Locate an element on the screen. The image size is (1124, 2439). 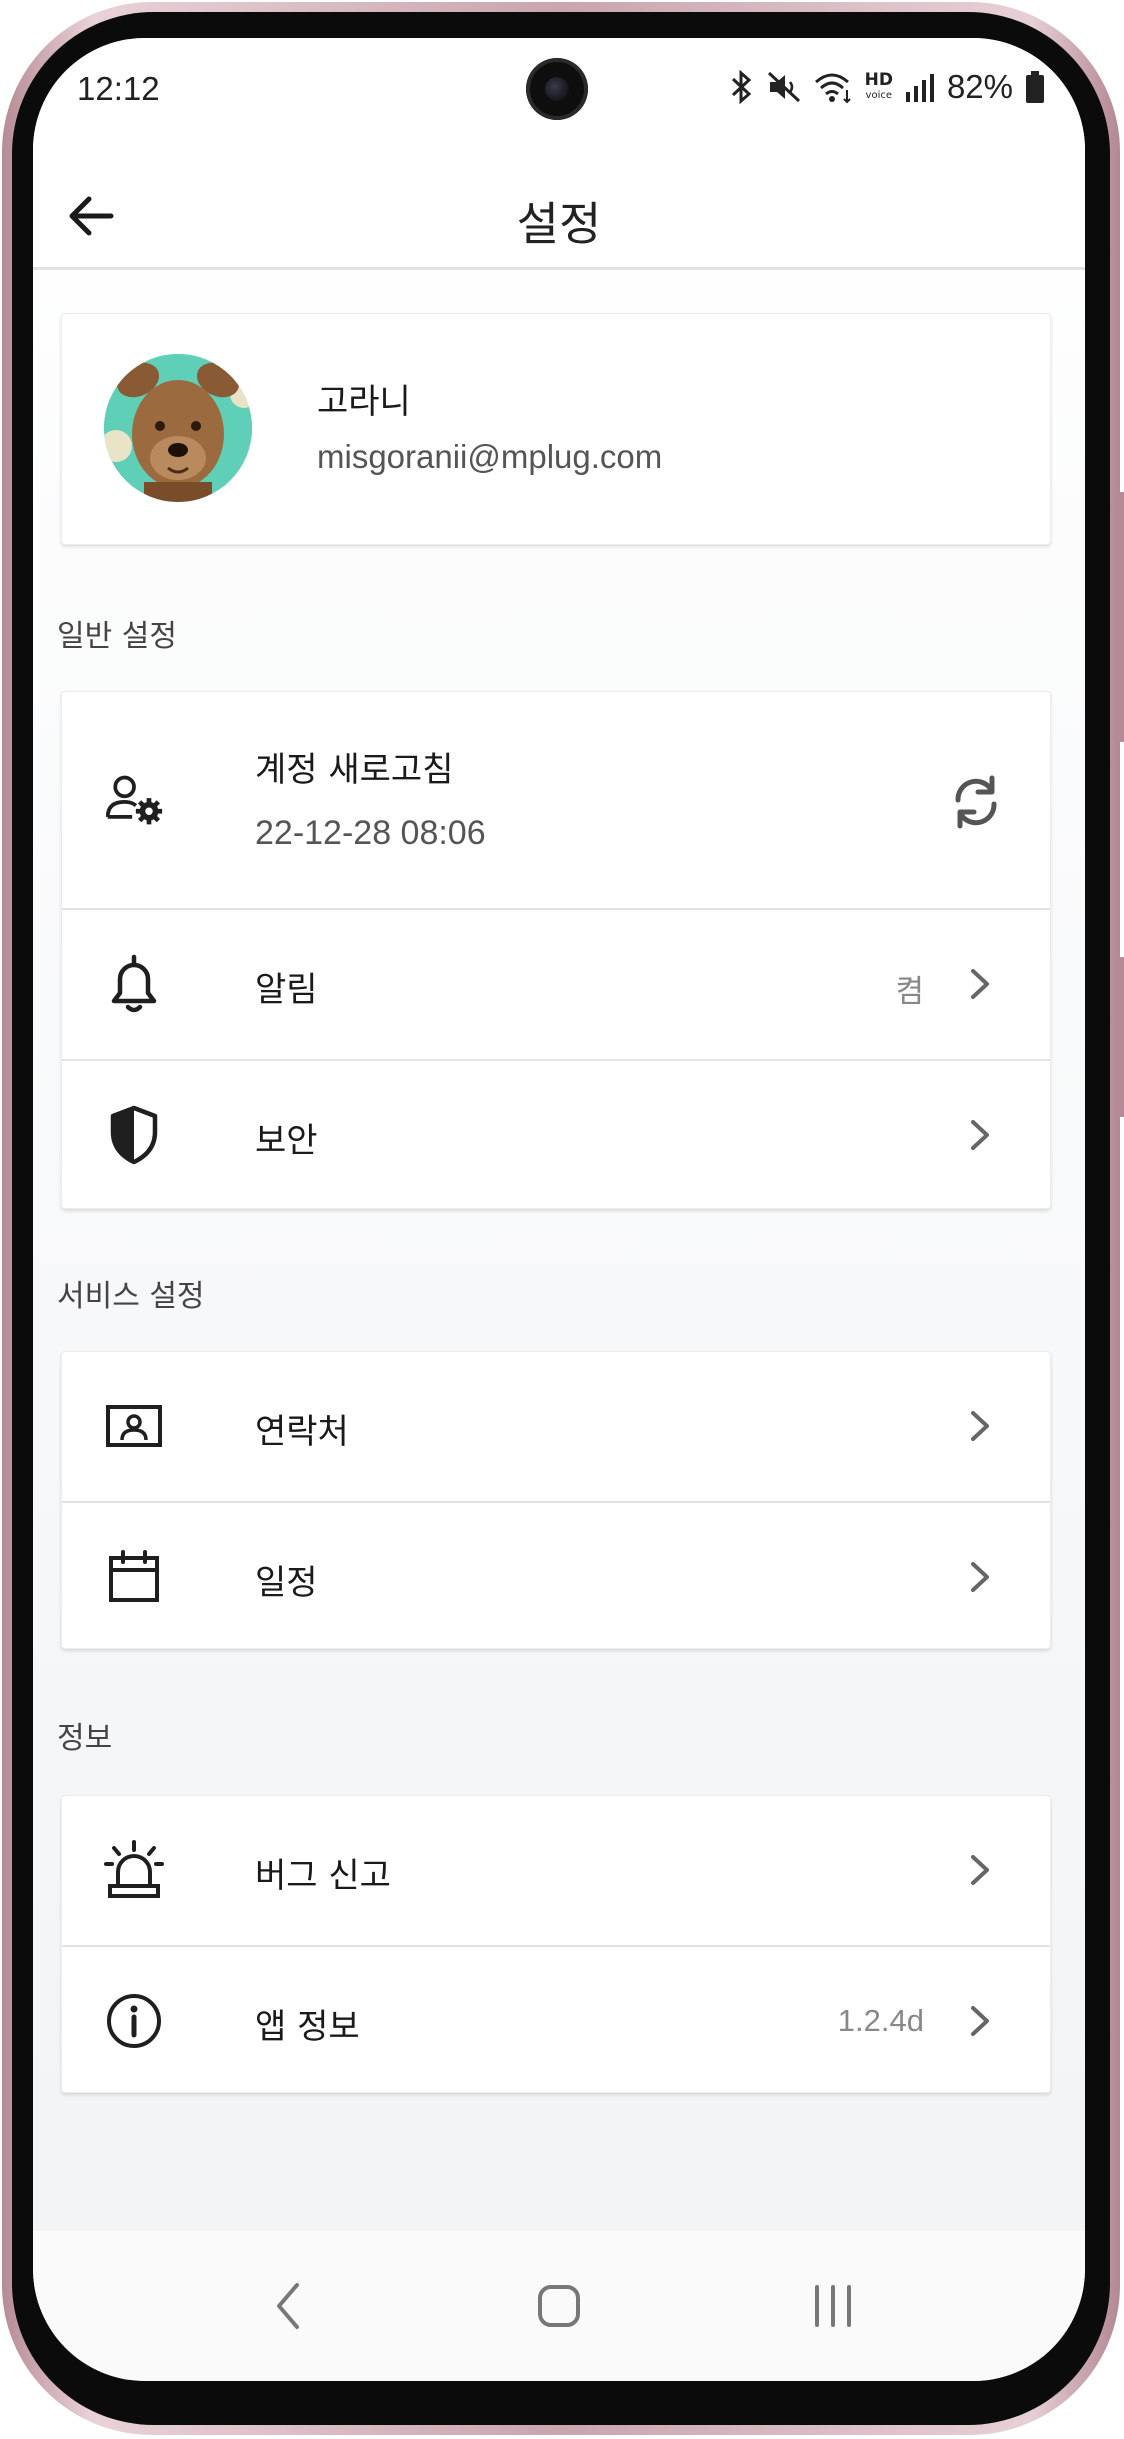
row-label: 계정 새로고침 is located at coordinates (354, 770).